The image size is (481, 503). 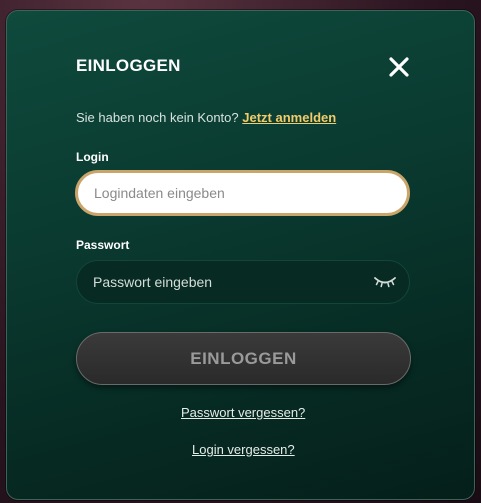 I want to click on password-field, so click(x=243, y=282).